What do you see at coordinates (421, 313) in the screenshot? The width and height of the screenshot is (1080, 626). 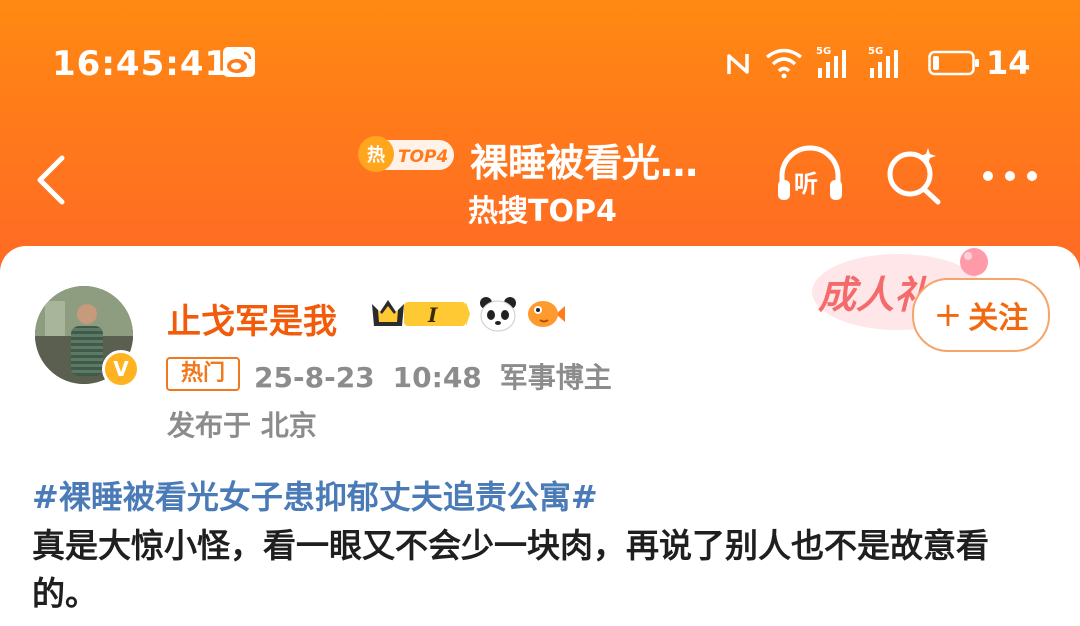 I see `crown-level-badge-icon: I` at bounding box center [421, 313].